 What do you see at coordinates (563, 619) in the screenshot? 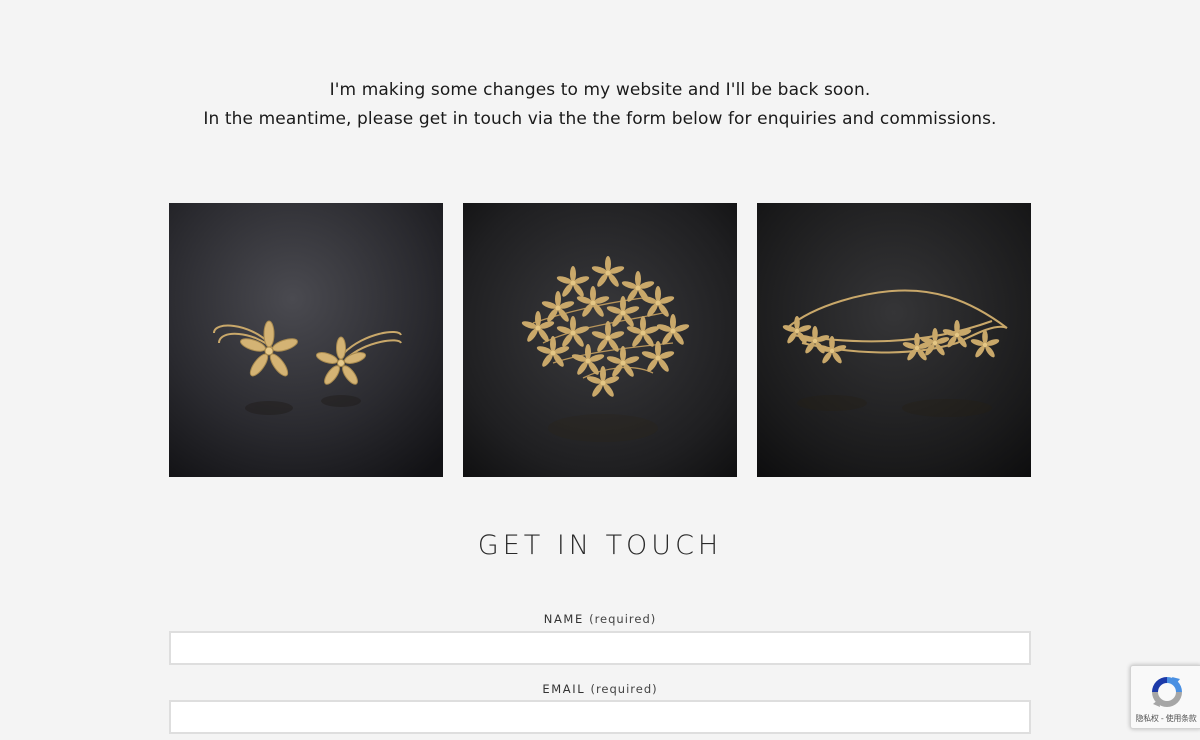
I see `name-label-text: NAME` at bounding box center [563, 619].